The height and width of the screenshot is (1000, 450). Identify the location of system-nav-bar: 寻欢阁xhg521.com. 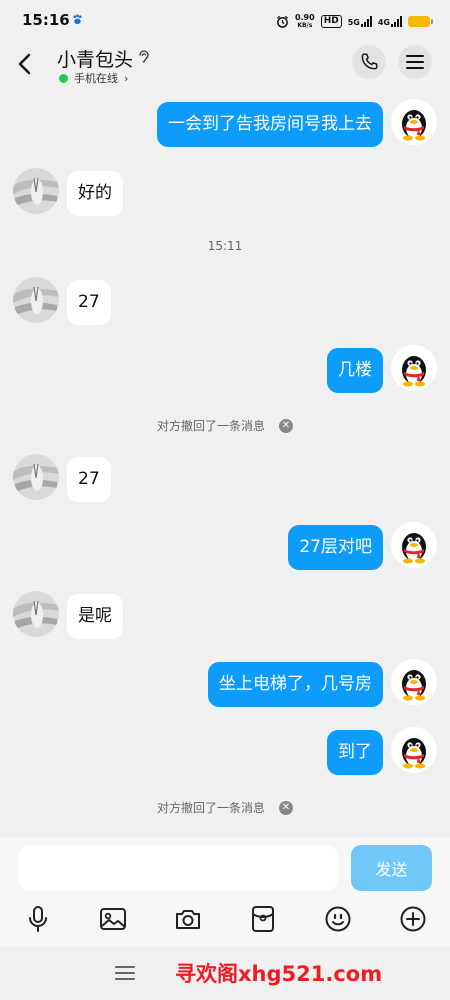
(225, 973).